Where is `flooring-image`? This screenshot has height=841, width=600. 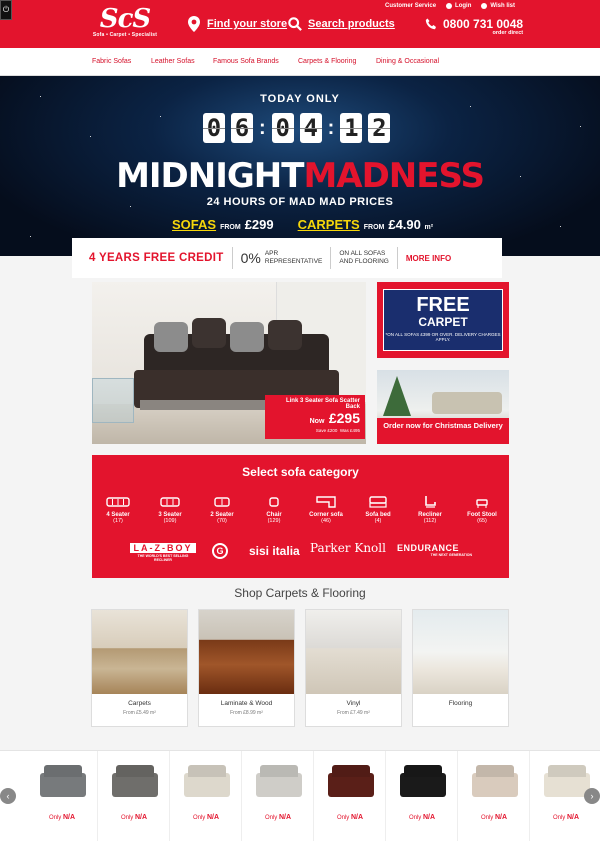
flooring-image is located at coordinates (460, 652).